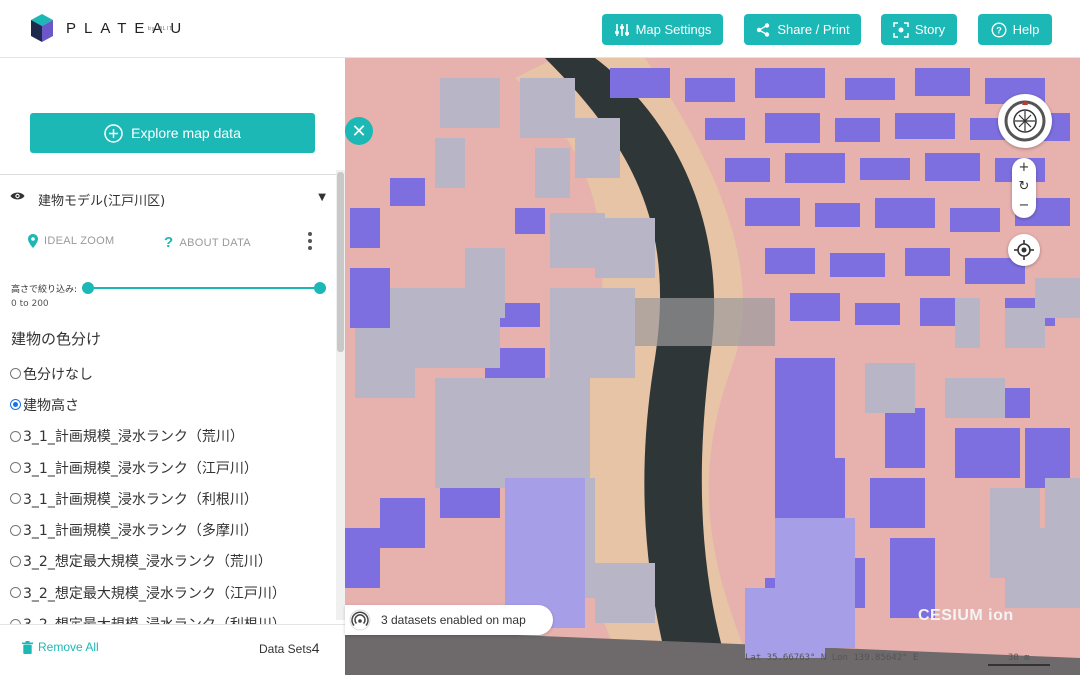  Describe the element at coordinates (170, 373) in the screenshot. I see `radio-option: 色分けなし` at that location.